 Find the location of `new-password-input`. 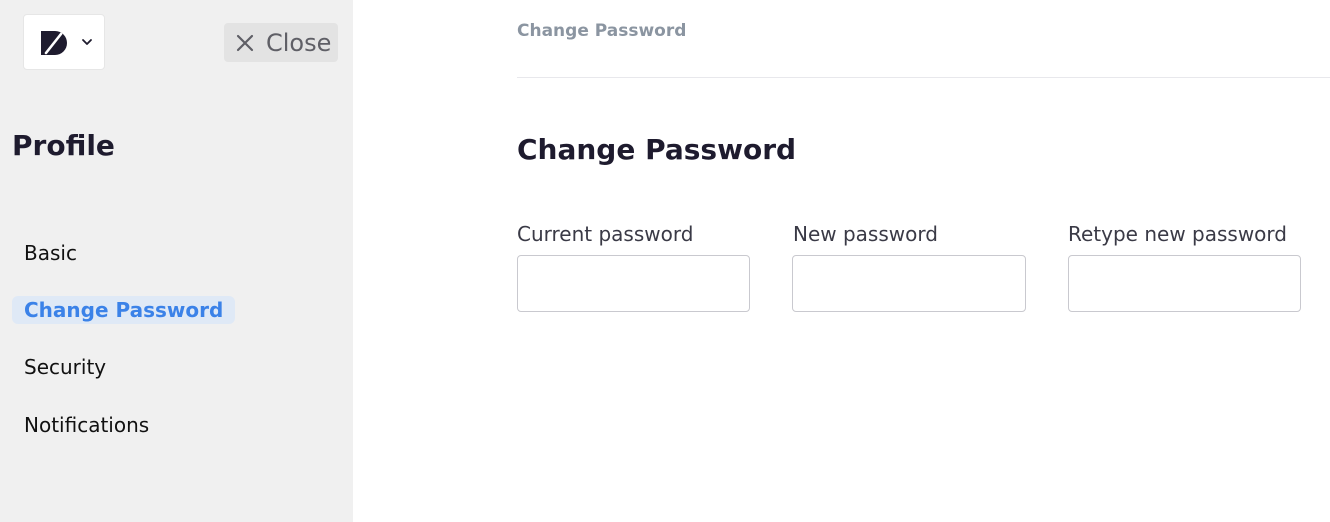

new-password-input is located at coordinates (909, 283).